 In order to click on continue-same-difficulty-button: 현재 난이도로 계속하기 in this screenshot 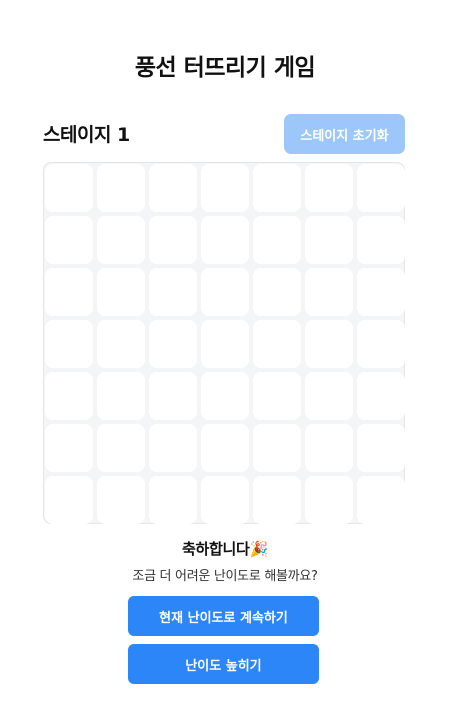, I will do `click(223, 616)`.